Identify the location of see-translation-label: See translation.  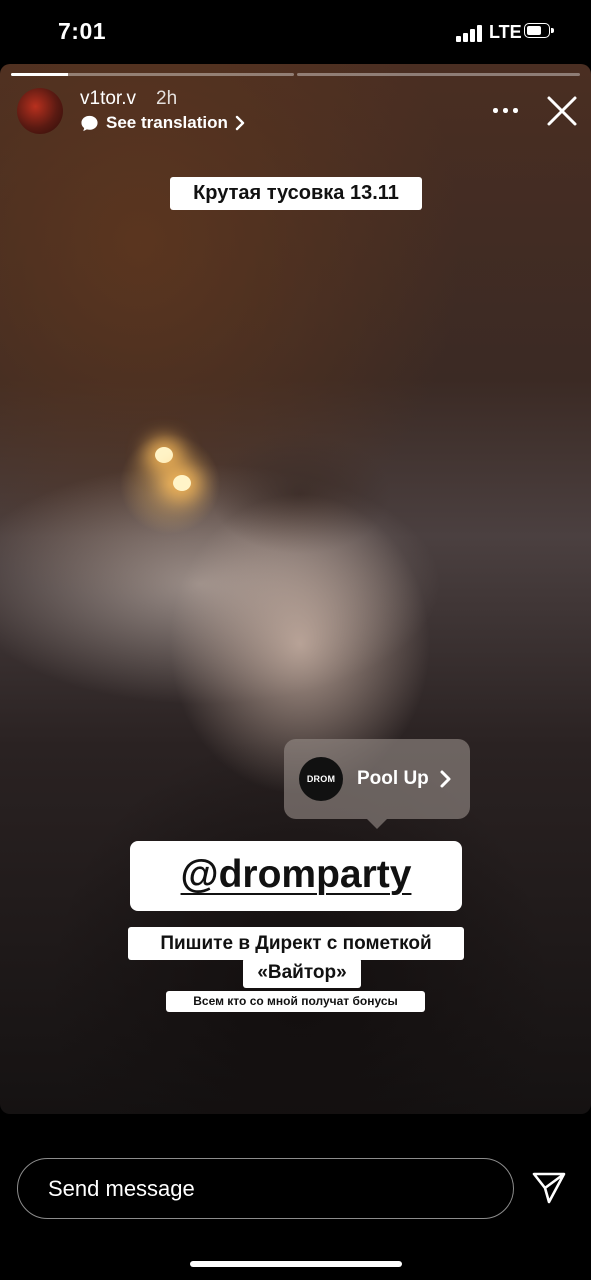
(167, 122).